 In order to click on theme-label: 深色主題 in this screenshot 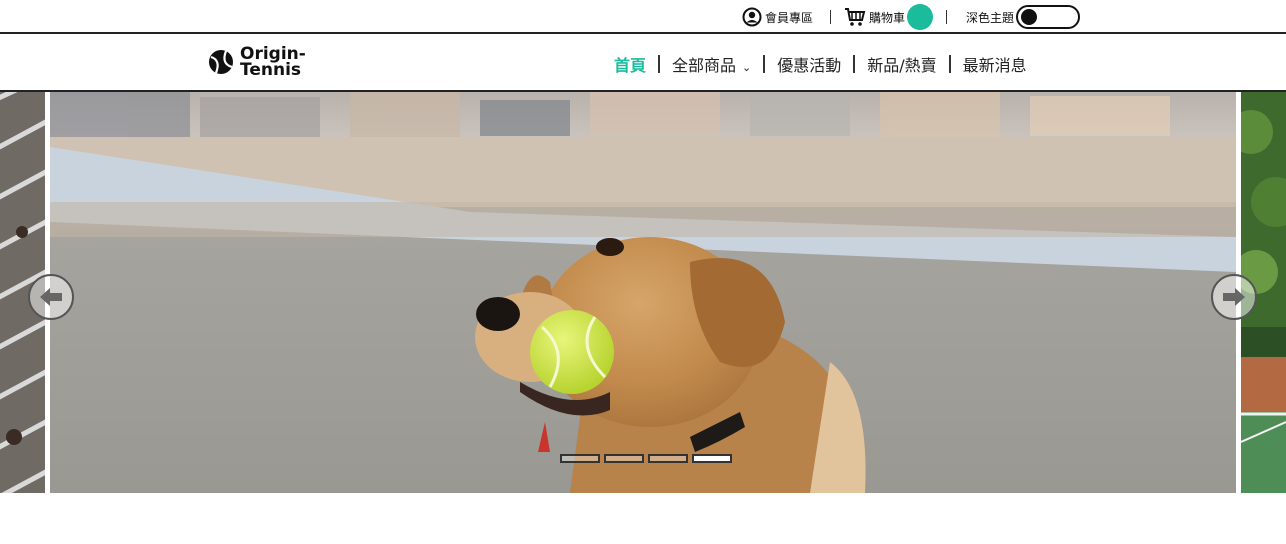, I will do `click(990, 17)`.